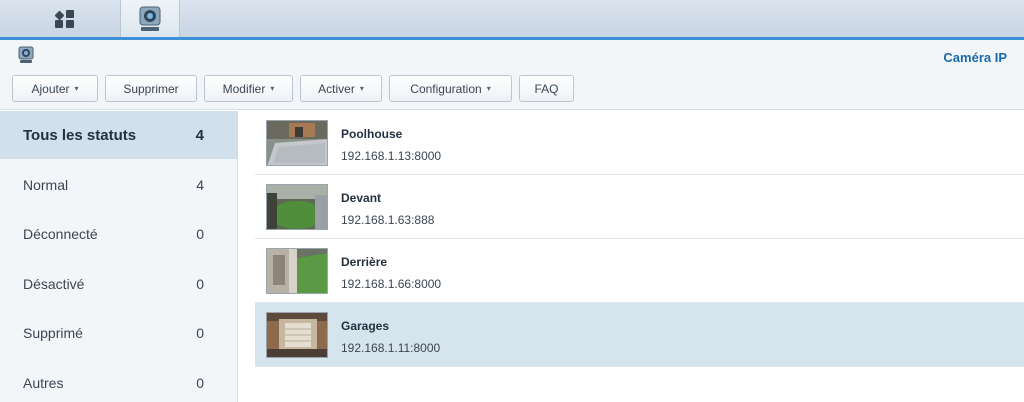 The width and height of the screenshot is (1024, 402). What do you see at coordinates (388, 220) in the screenshot?
I see `camera-address: 192.168.1.63:888` at bounding box center [388, 220].